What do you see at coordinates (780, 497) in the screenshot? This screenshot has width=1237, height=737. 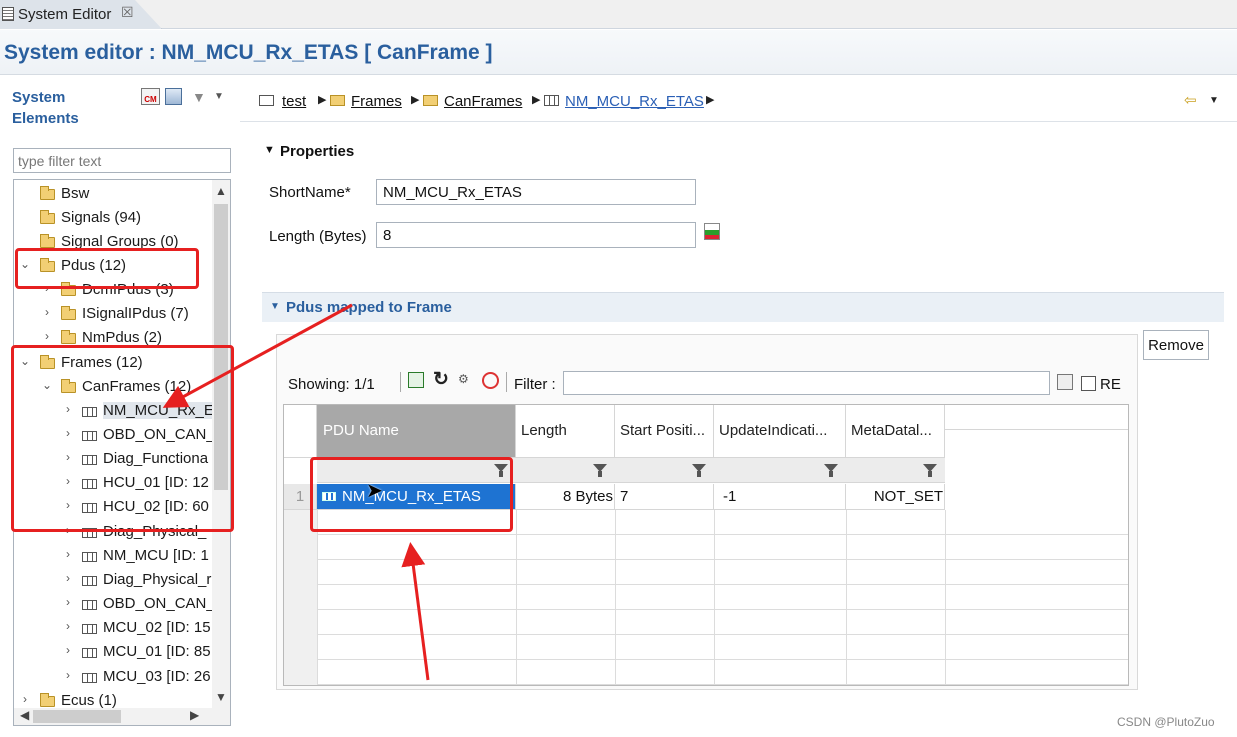 I see `table-cell-update-indication: -1` at bounding box center [780, 497].